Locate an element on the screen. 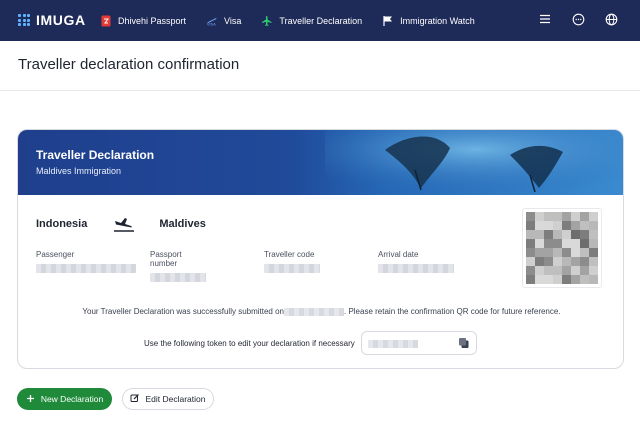 This screenshot has height=434, width=640. brand-logo: IMUGA is located at coordinates (52, 20).